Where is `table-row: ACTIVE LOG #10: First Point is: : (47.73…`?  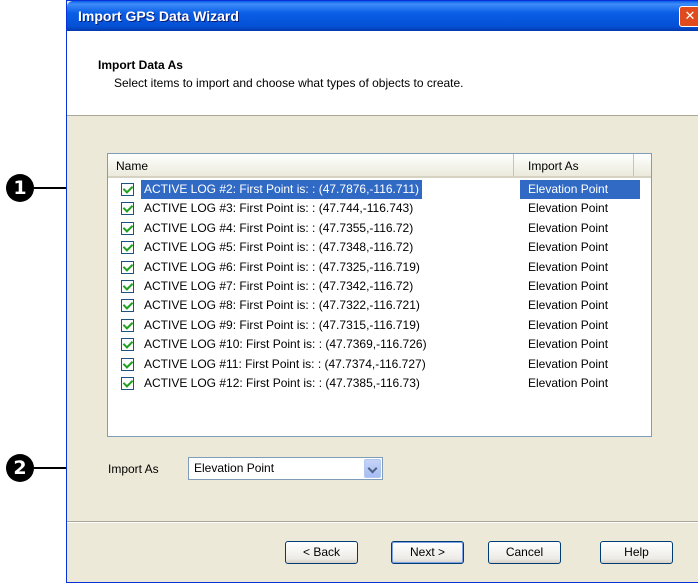 table-row: ACTIVE LOG #10: First Point is: : (47.73… is located at coordinates (379, 344).